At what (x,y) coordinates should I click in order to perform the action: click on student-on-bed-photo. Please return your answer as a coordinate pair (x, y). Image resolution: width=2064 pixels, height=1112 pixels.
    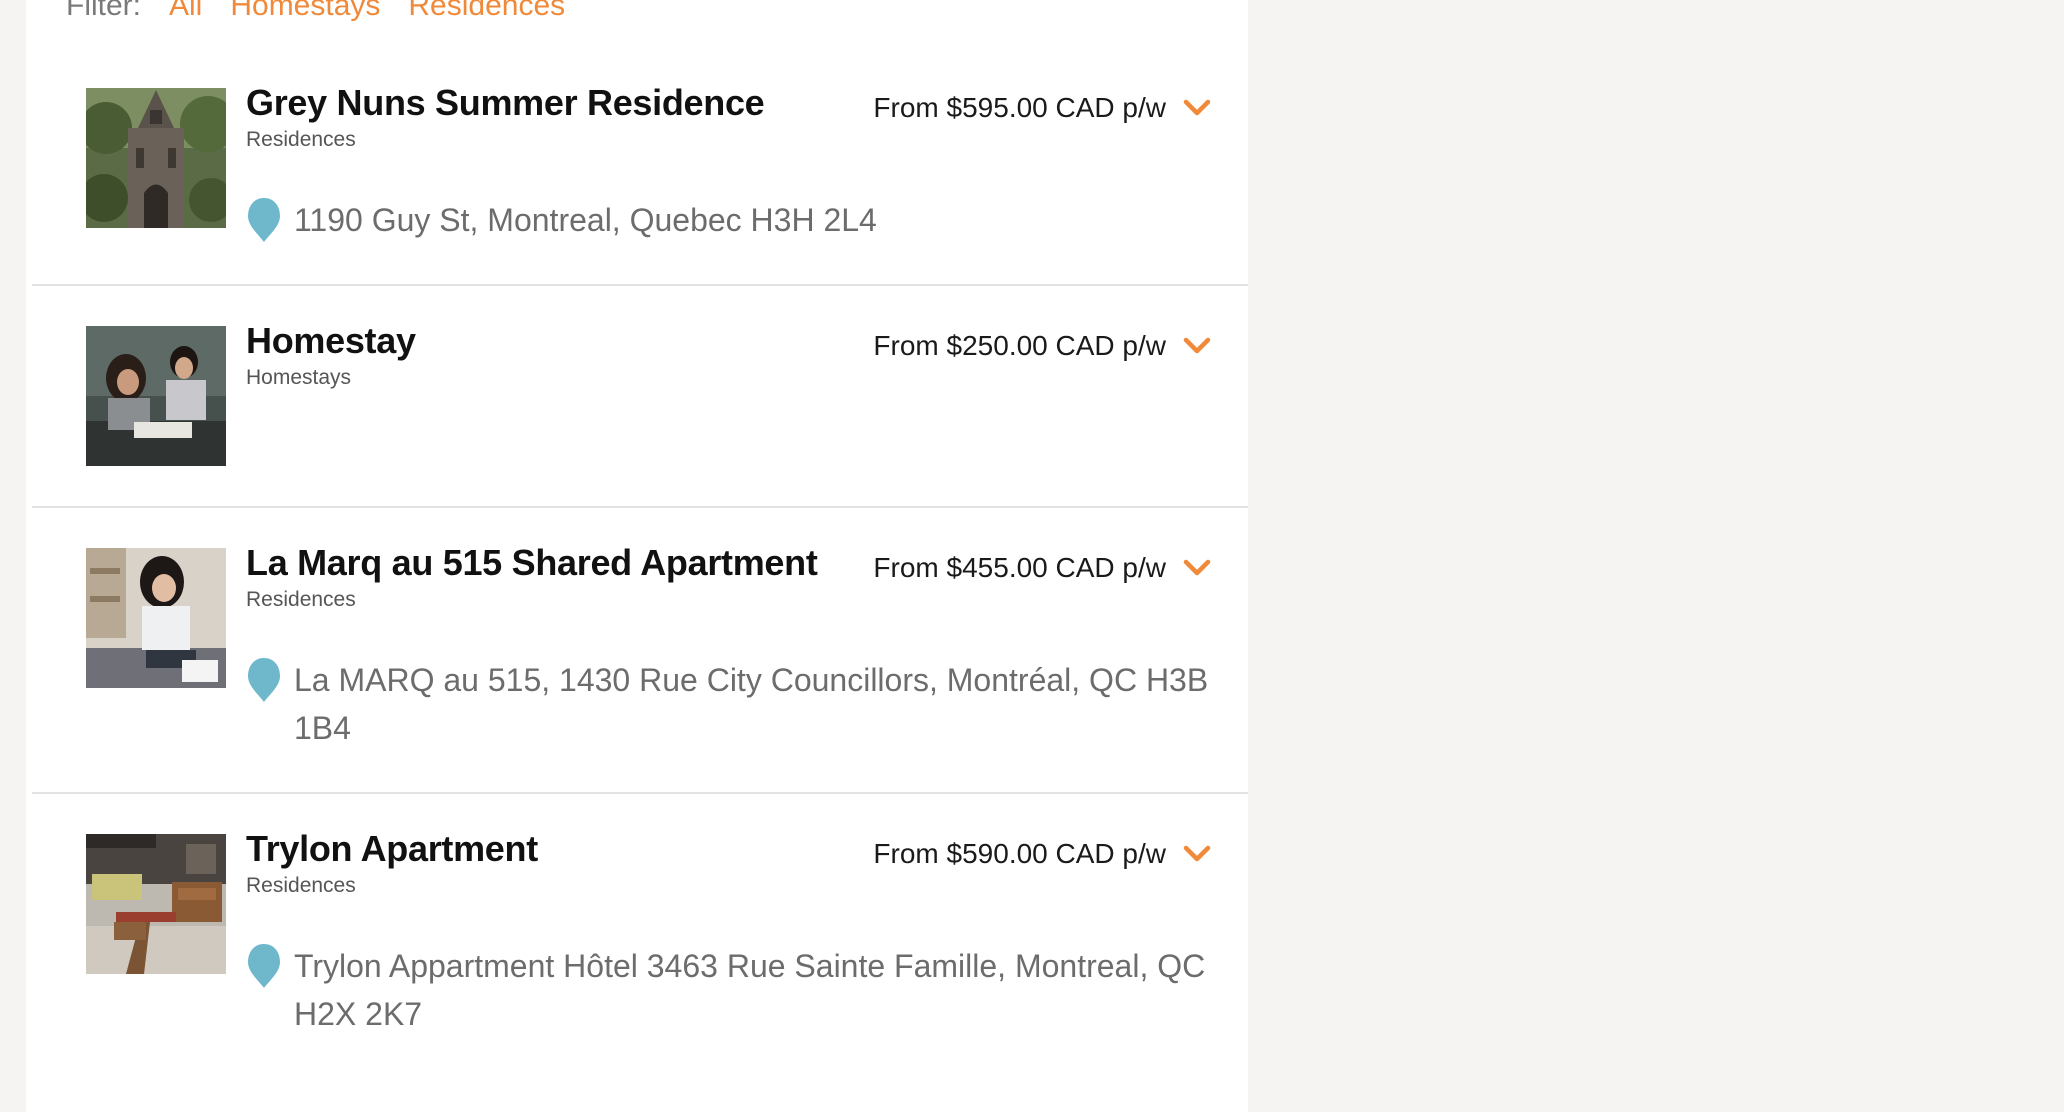
    Looking at the image, I should click on (156, 618).